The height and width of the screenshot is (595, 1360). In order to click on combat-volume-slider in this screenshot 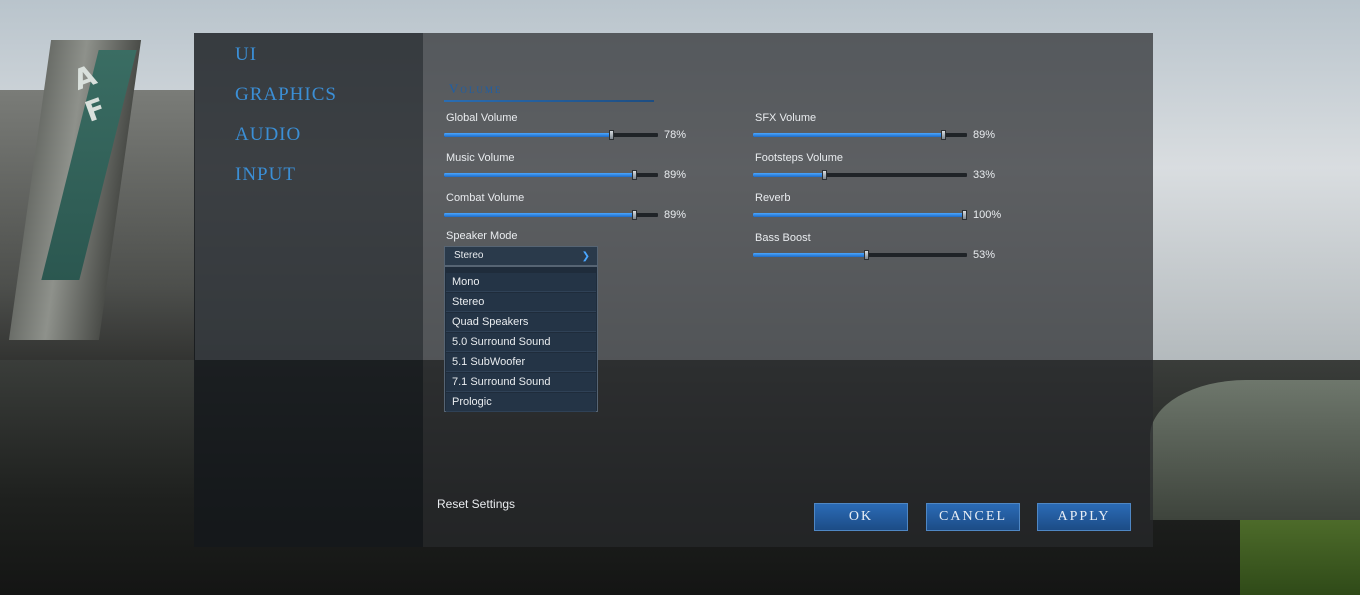, I will do `click(551, 215)`.